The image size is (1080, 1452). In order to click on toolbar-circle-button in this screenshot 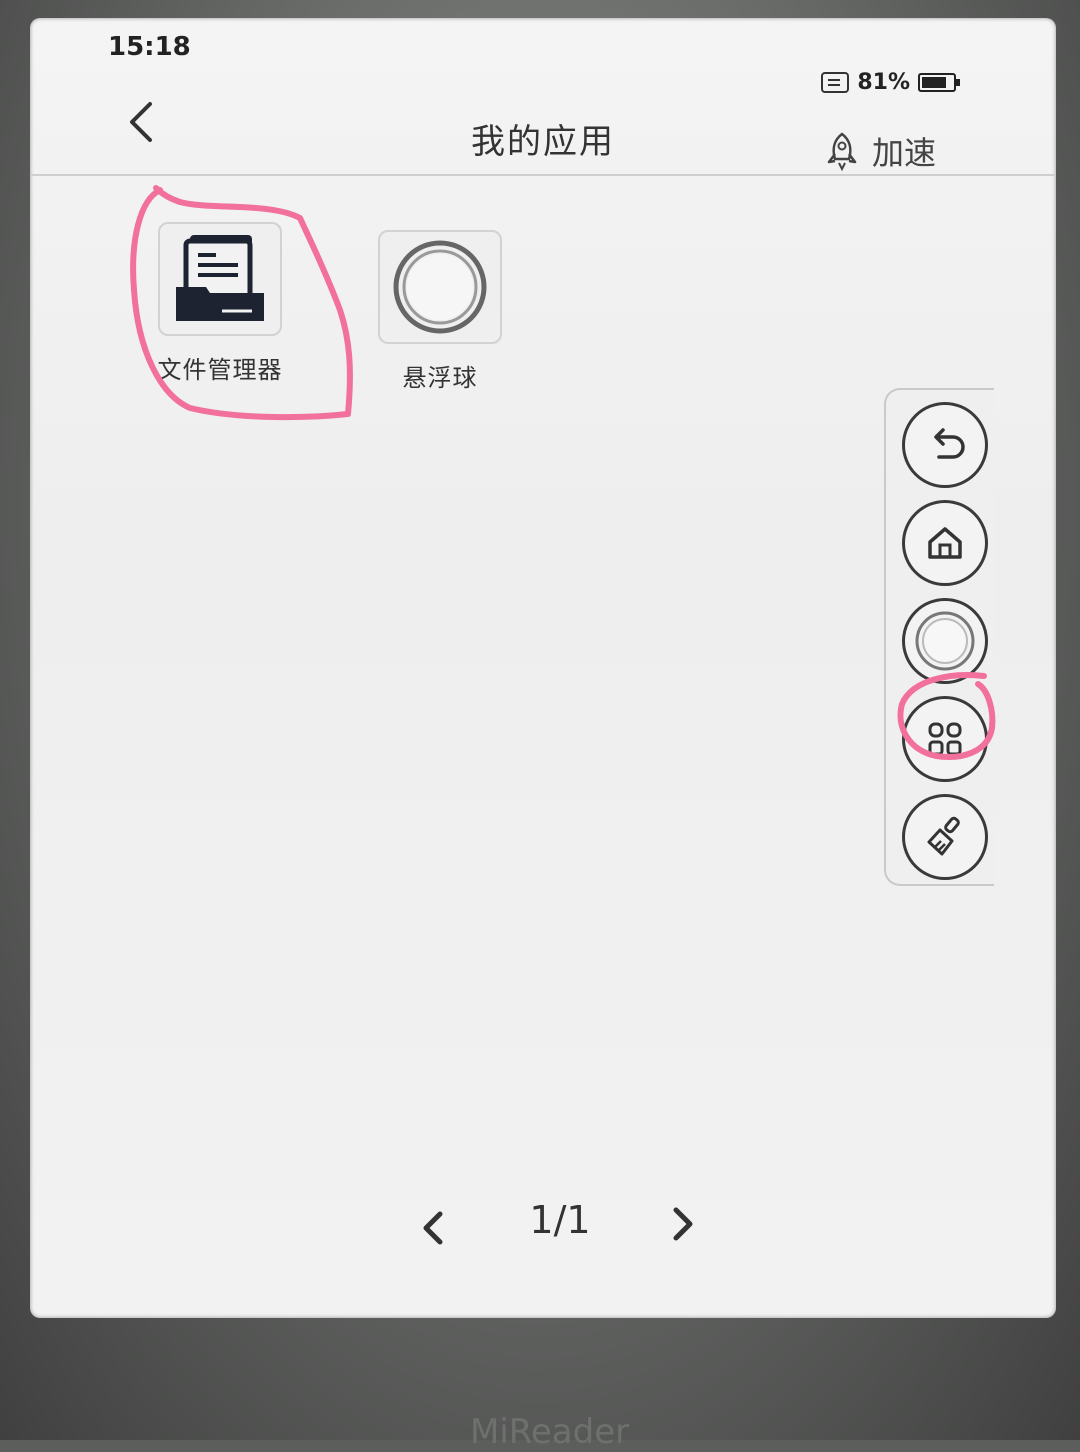, I will do `click(945, 641)`.